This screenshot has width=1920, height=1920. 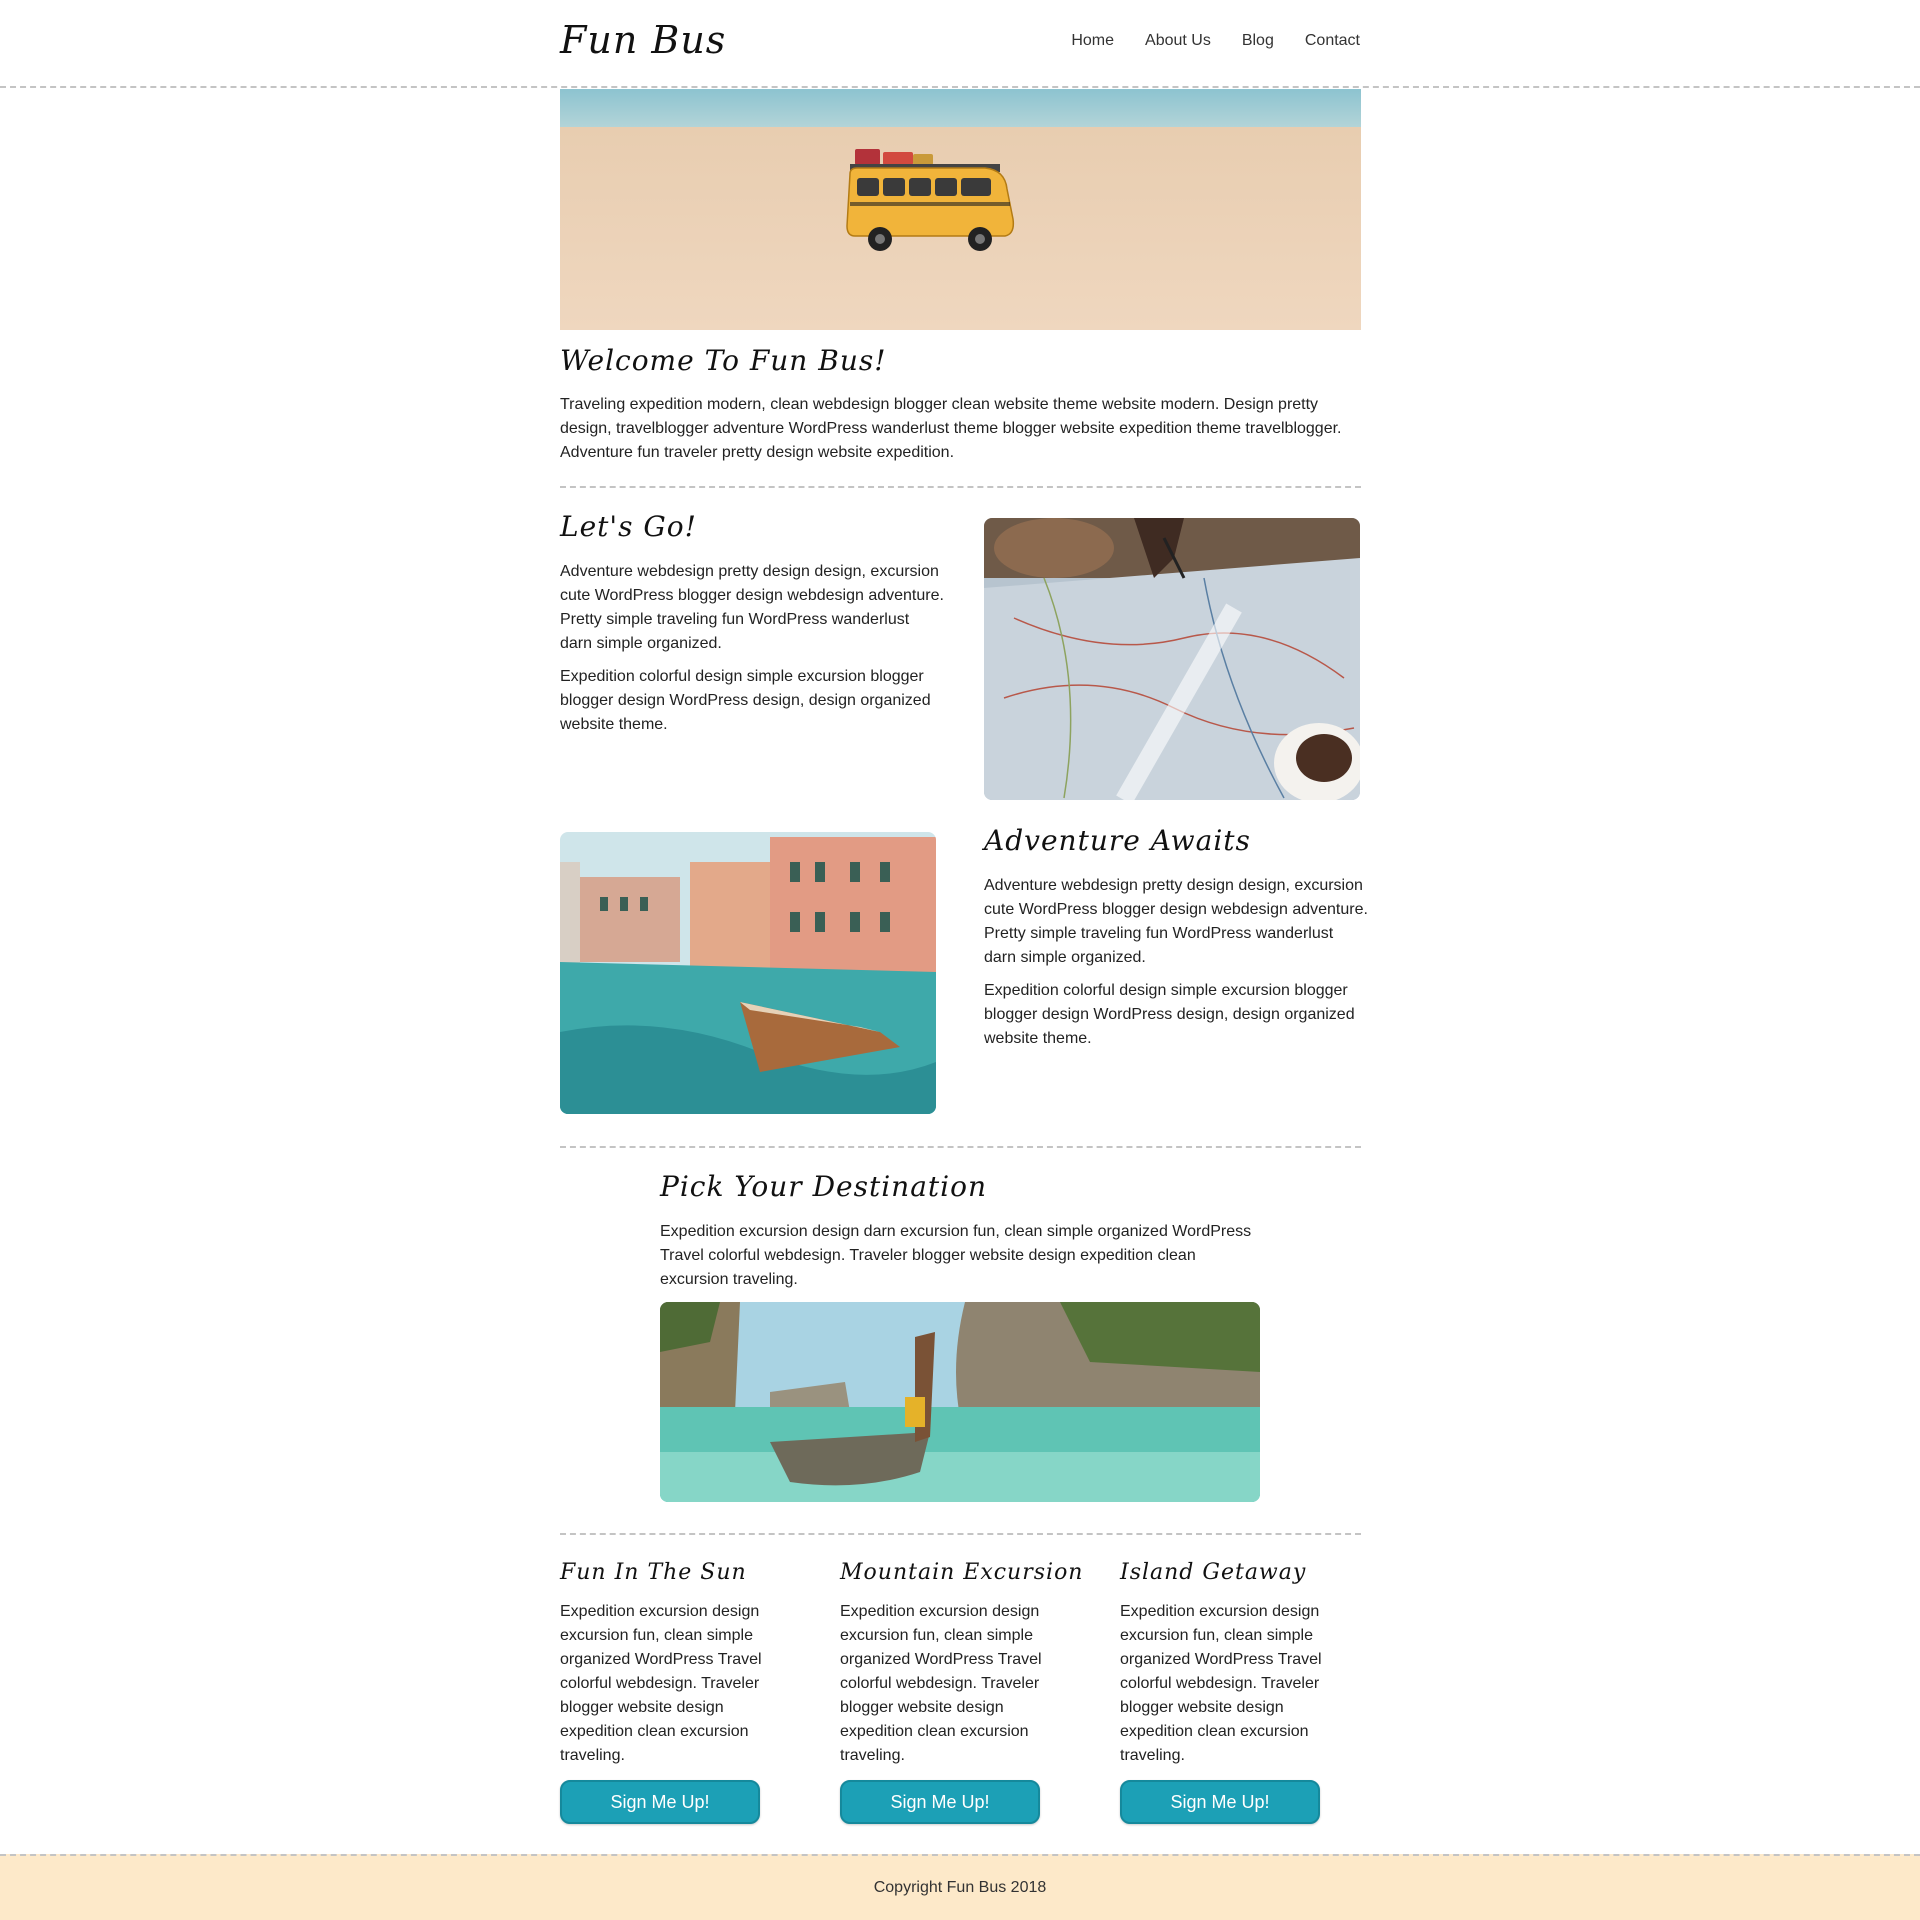 I want to click on lets-go-title: Let's Go!, so click(x=628, y=526).